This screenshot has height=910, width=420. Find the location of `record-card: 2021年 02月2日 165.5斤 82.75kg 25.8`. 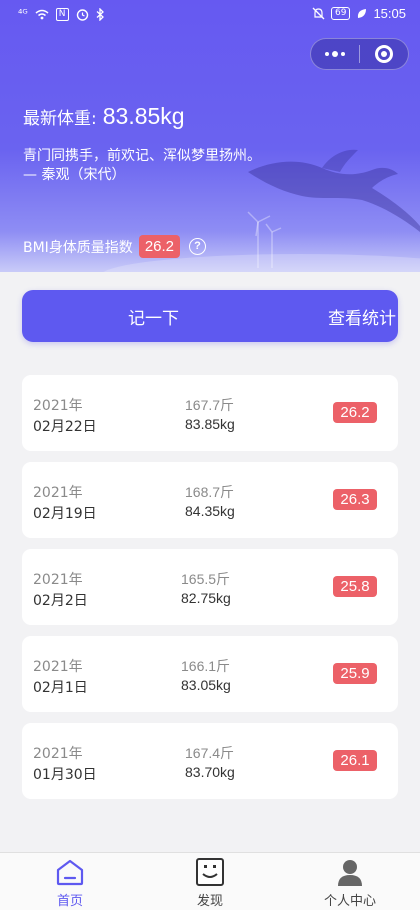

record-card: 2021年 02月2日 165.5斤 82.75kg 25.8 is located at coordinates (210, 587).